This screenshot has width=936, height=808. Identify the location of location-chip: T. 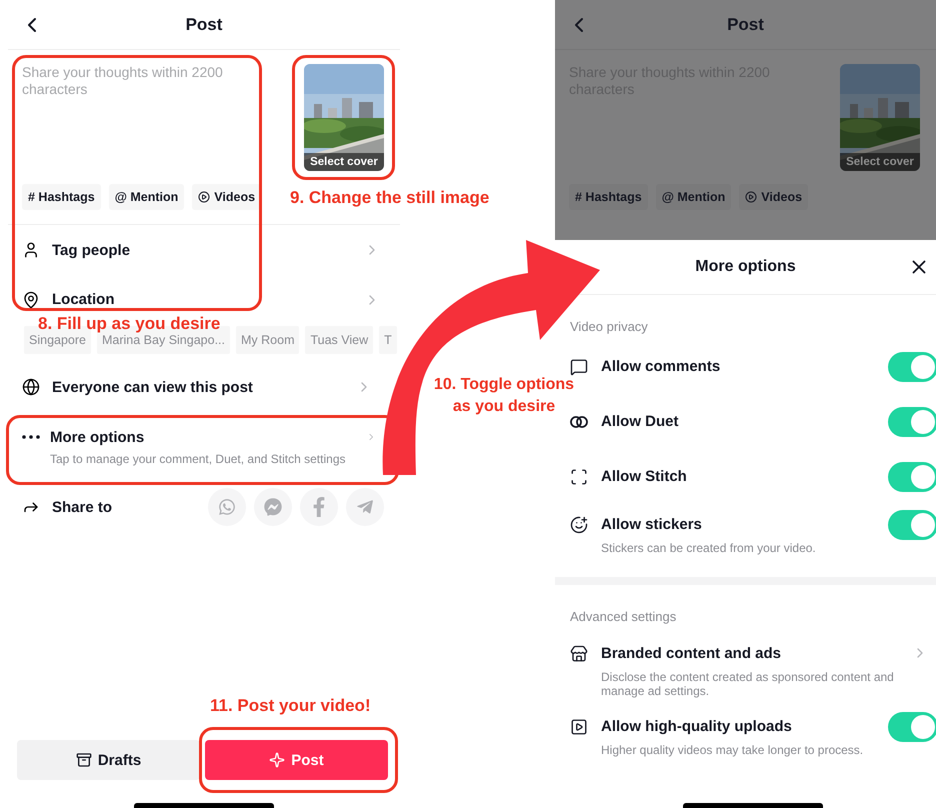
(388, 340).